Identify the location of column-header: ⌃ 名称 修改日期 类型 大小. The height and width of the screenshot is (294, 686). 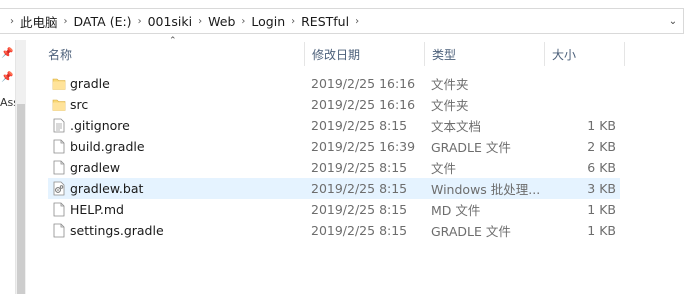
(363, 52).